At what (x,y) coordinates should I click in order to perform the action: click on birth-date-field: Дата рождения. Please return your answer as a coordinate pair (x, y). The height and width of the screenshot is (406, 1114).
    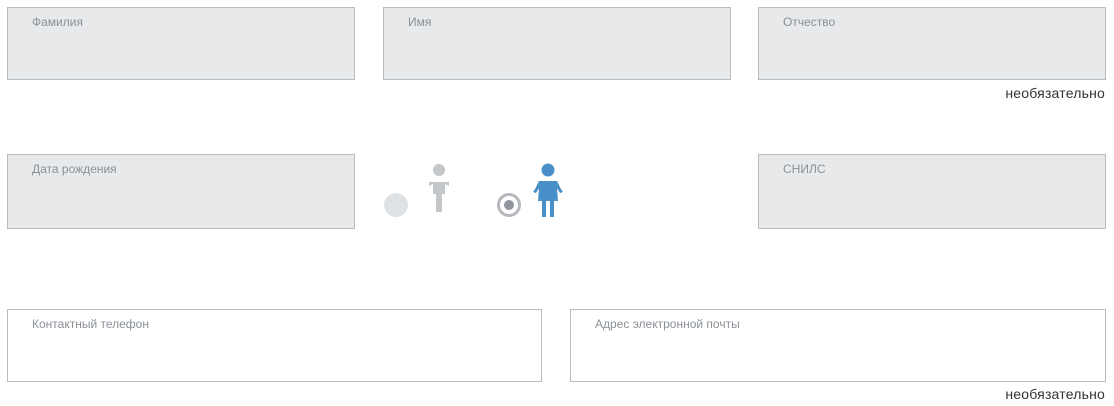
    Looking at the image, I should click on (181, 191).